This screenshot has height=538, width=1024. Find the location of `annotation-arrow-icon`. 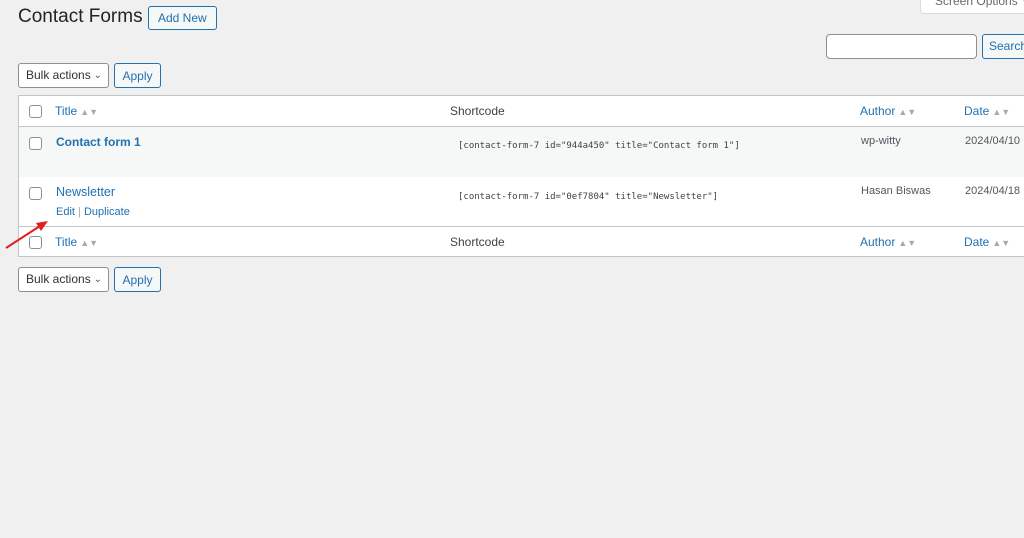

annotation-arrow-icon is located at coordinates (26, 235).